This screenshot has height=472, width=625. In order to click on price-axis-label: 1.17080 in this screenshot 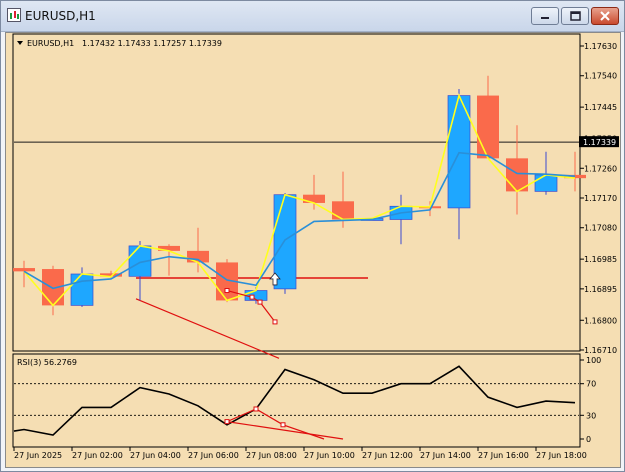, I will do `click(600, 228)`.